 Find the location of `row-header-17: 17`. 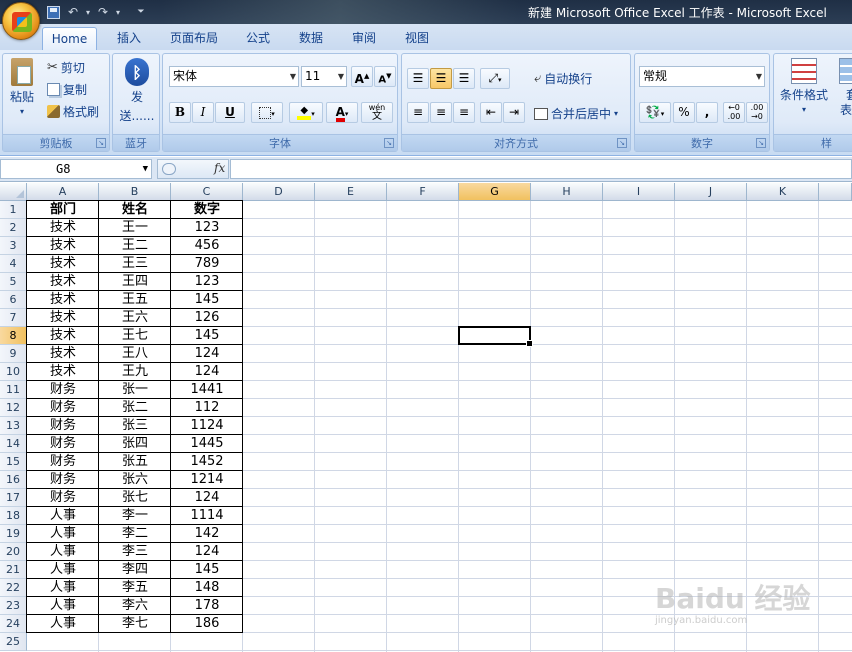

row-header-17: 17 is located at coordinates (13, 498).